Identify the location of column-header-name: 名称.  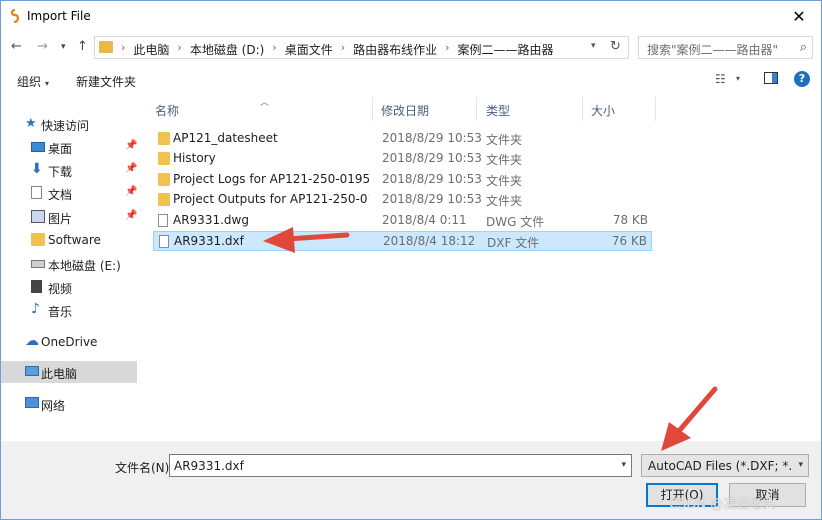
(167, 110).